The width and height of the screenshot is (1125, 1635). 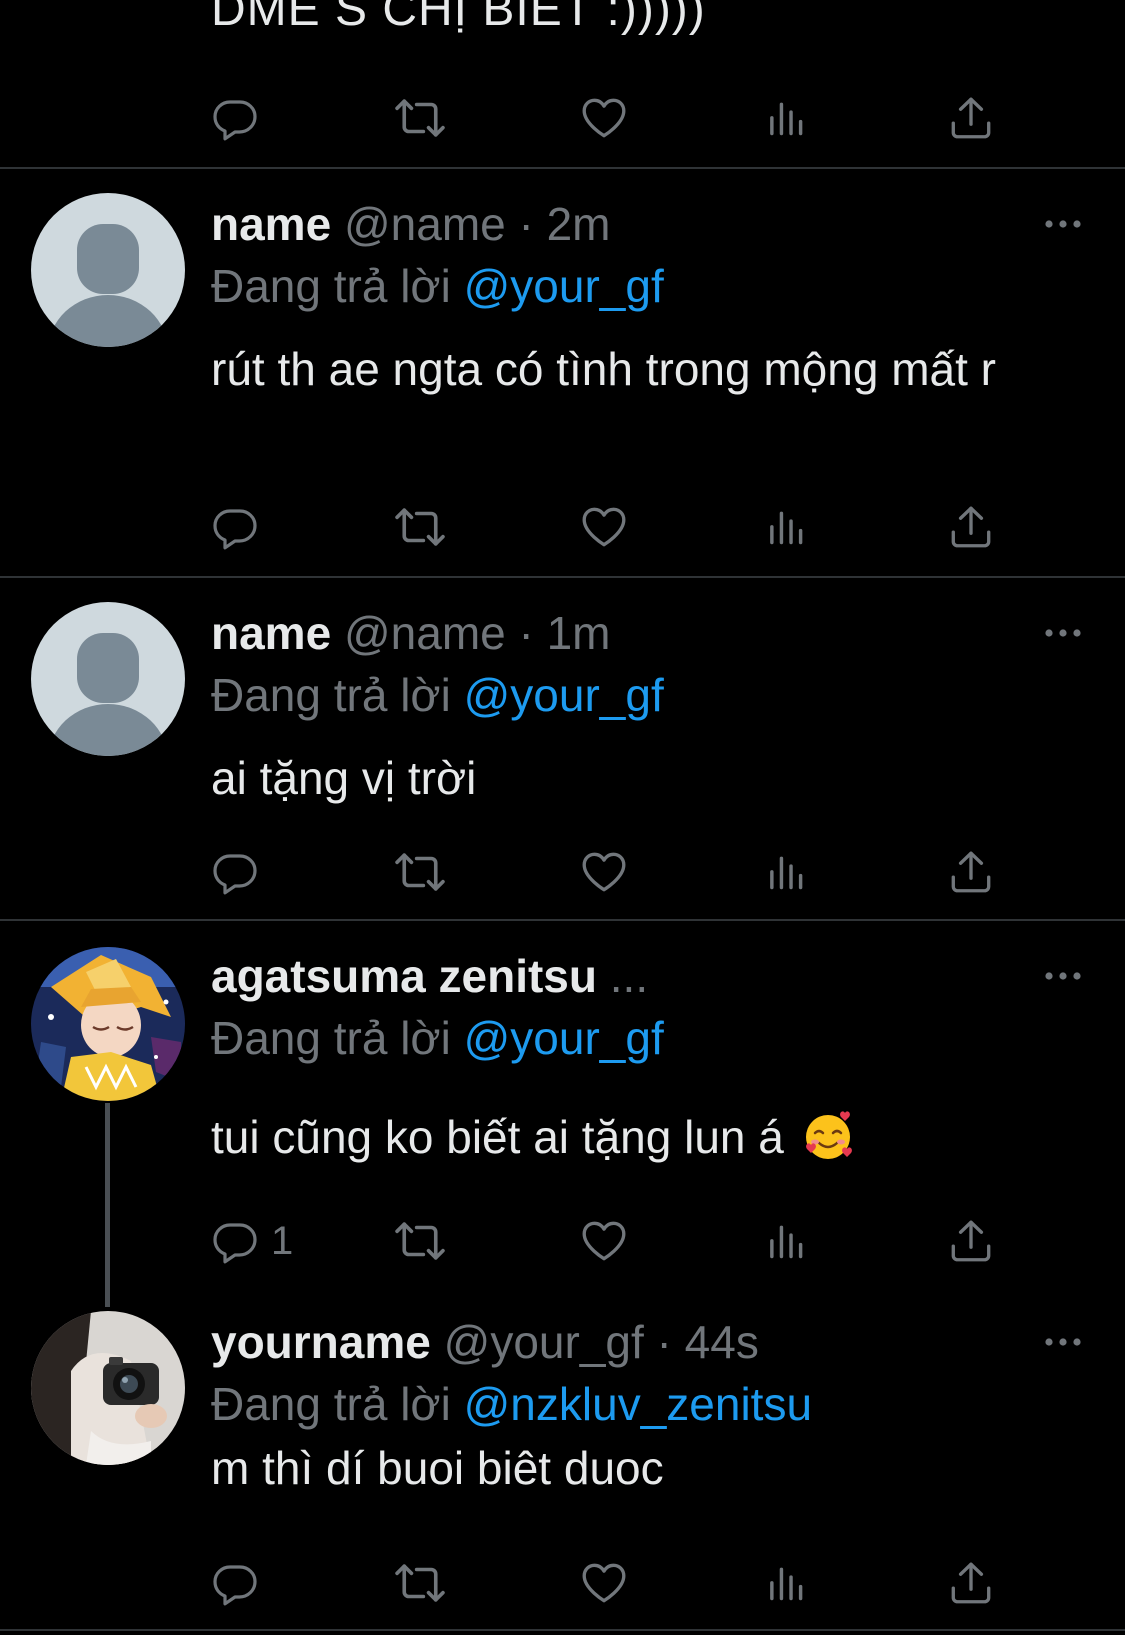 I want to click on replying-to: Đang trả lời @nzkluv_zenitsu, so click(x=511, y=1404).